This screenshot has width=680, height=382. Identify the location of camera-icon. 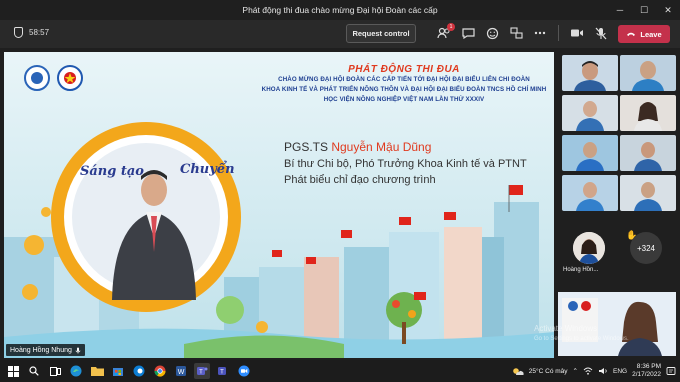
(577, 33).